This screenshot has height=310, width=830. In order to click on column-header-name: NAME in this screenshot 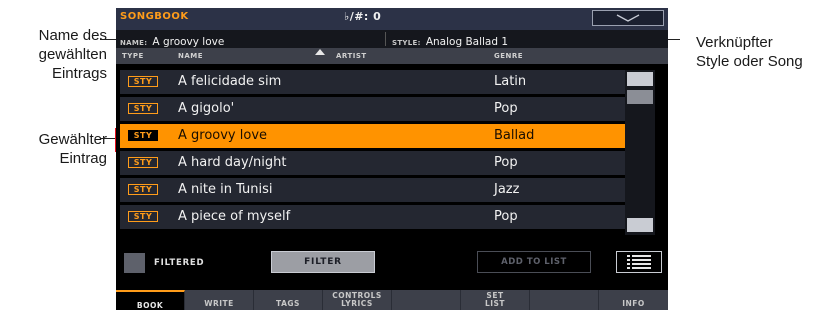, I will do `click(190, 56)`.